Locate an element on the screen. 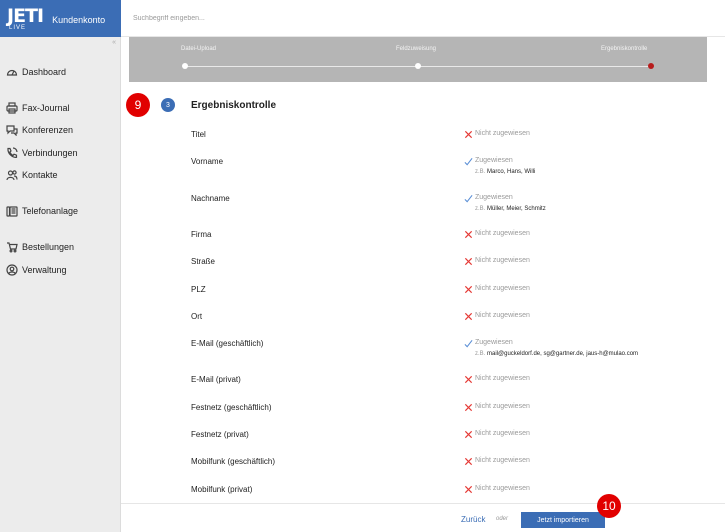 The width and height of the screenshot is (725, 532). step-number-badge: 3 is located at coordinates (168, 105).